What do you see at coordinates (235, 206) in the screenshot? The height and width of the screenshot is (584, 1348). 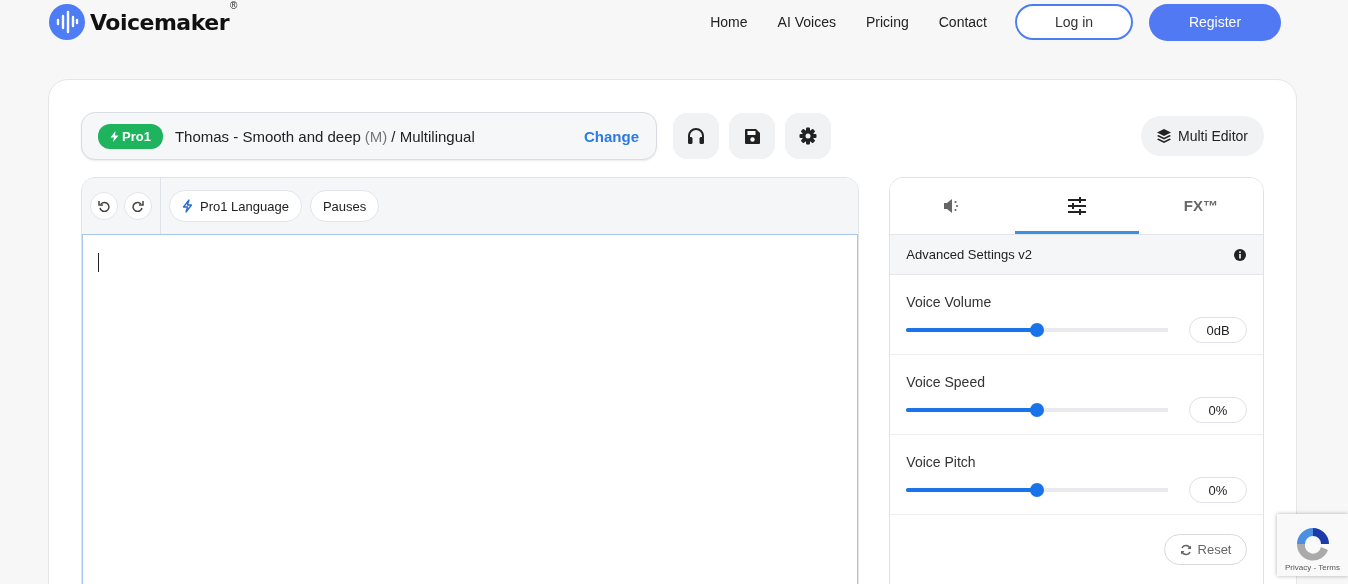 I see `toolbar-chip: Pro1 Language` at bounding box center [235, 206].